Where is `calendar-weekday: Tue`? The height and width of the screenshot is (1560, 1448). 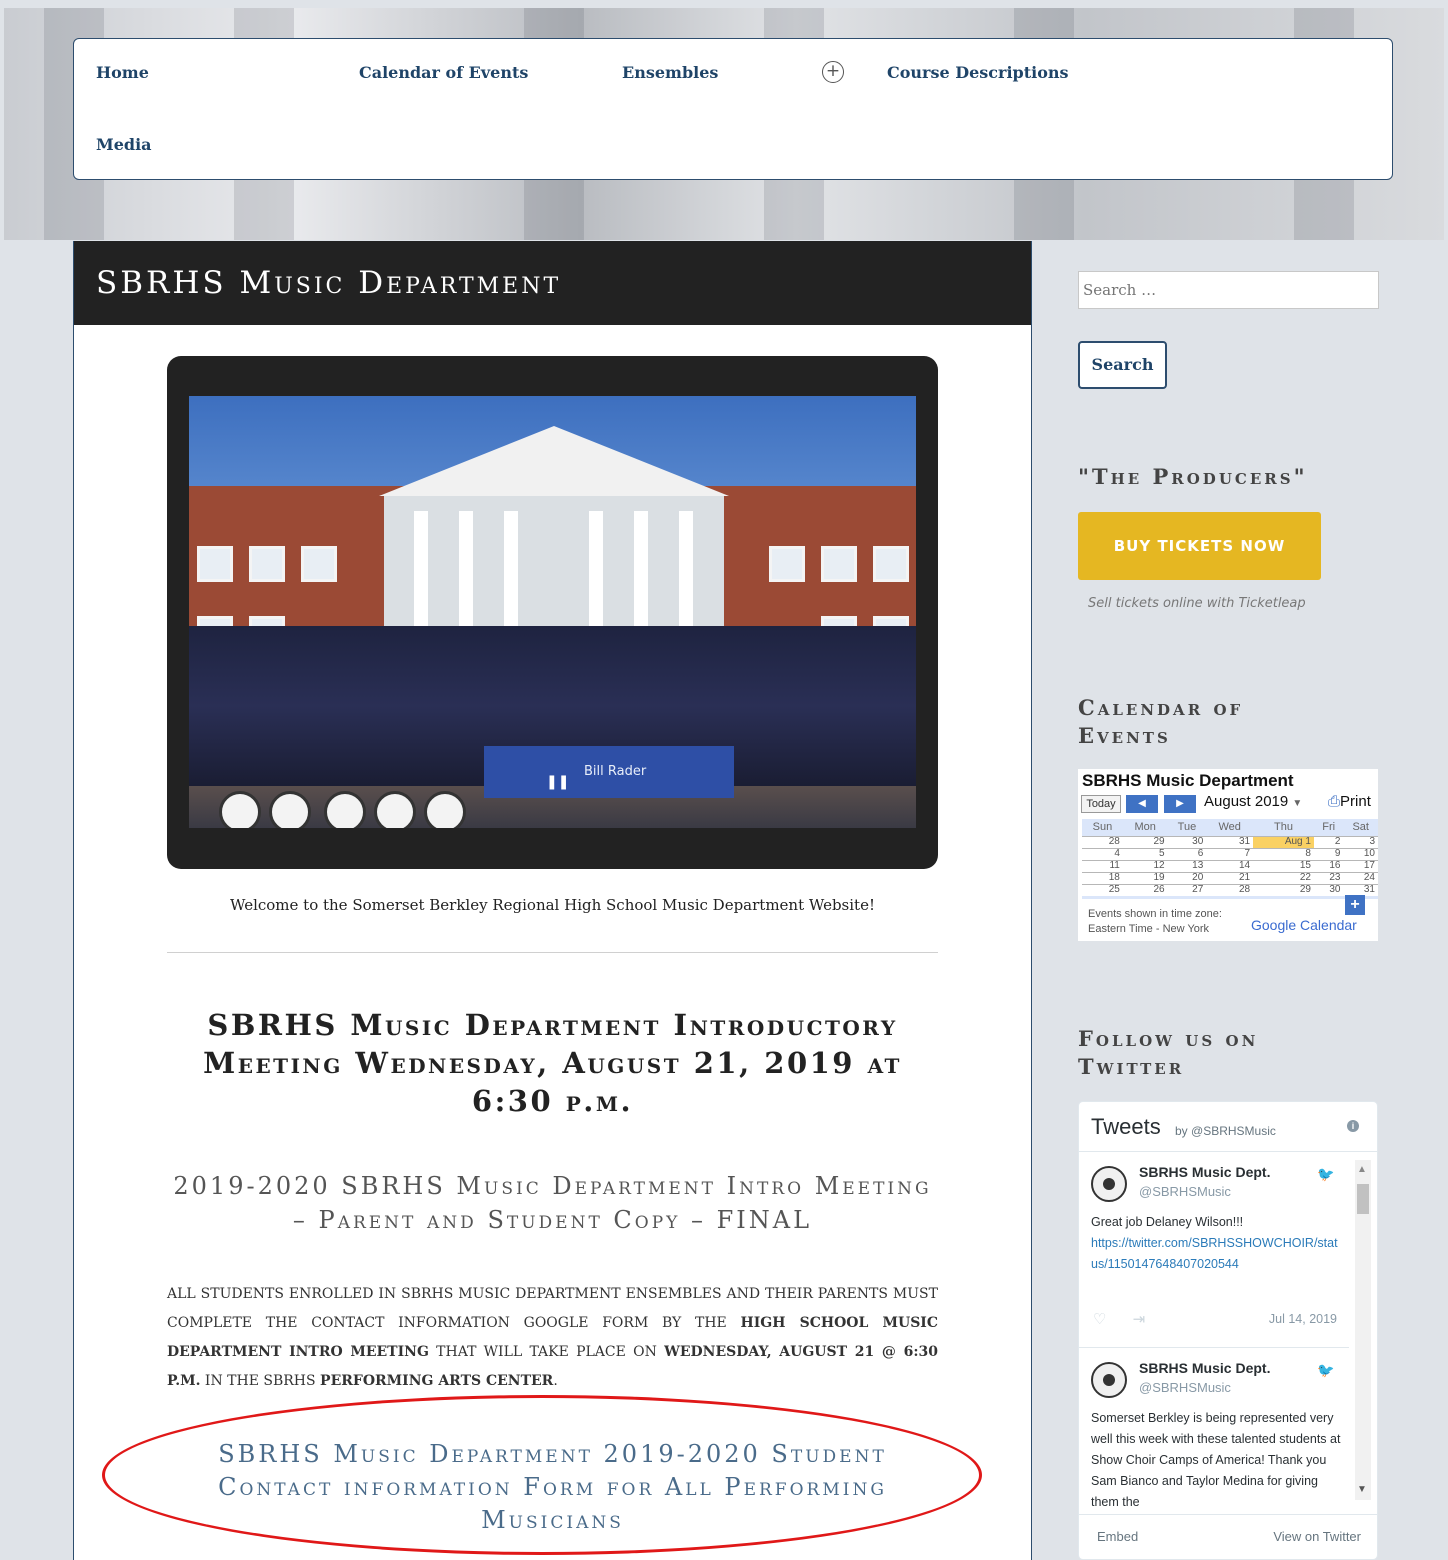 calendar-weekday: Tue is located at coordinates (1187, 827).